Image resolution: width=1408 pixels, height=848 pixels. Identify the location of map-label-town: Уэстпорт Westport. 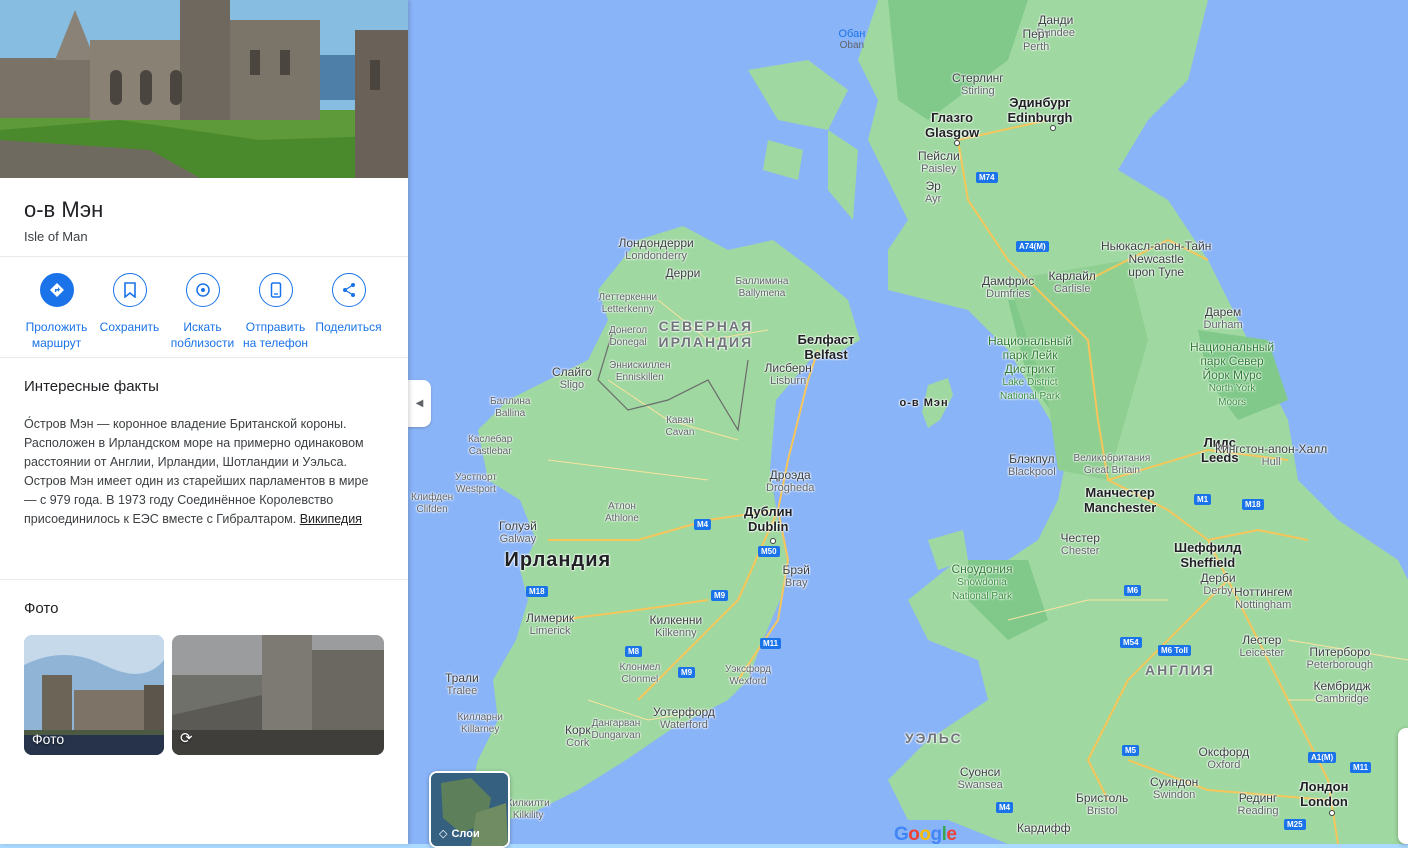
(476, 483).